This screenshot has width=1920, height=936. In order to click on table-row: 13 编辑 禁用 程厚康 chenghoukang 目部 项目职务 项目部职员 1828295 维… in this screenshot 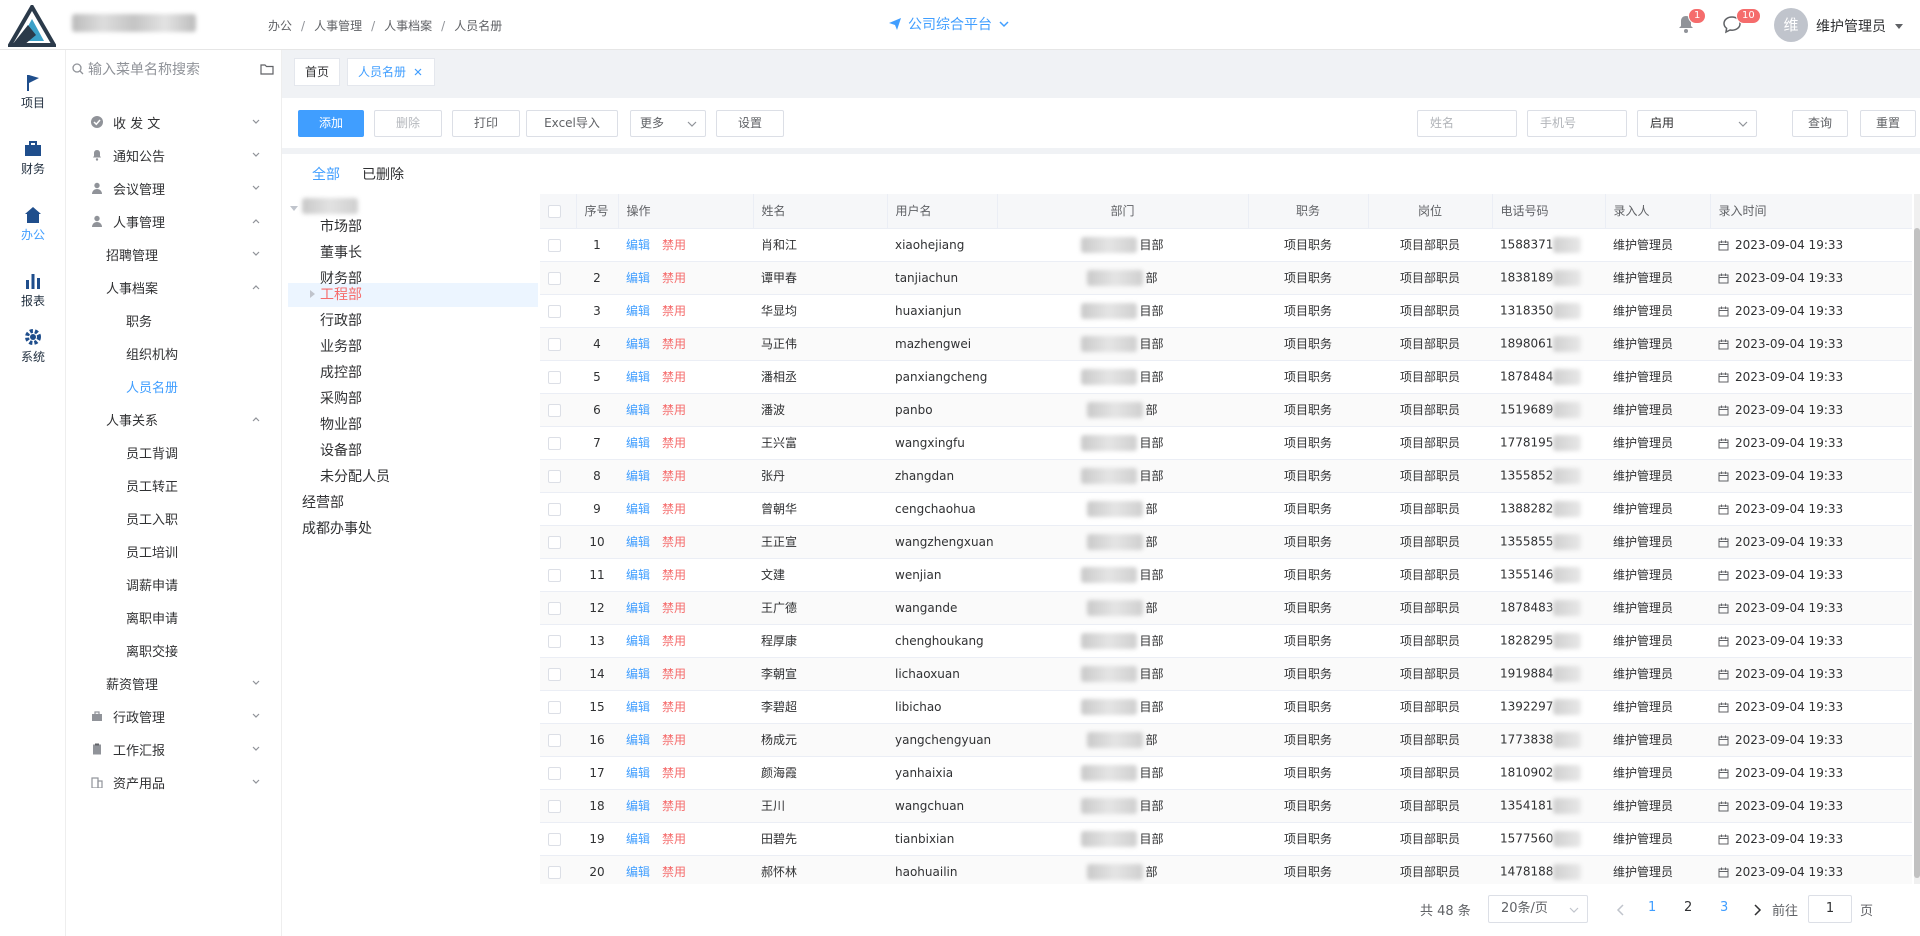, I will do `click(1226, 641)`.